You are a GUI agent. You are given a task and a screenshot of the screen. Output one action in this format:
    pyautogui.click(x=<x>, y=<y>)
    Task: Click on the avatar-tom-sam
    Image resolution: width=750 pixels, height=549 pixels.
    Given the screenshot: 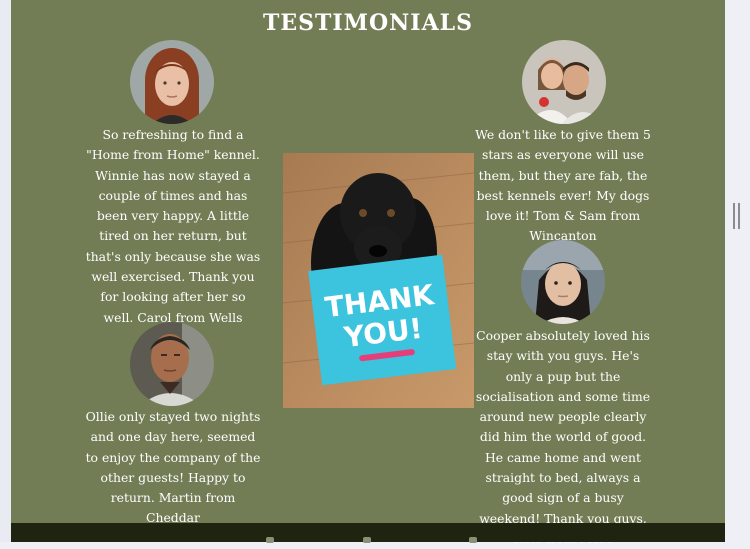 What is the action you would take?
    pyautogui.click(x=564, y=82)
    